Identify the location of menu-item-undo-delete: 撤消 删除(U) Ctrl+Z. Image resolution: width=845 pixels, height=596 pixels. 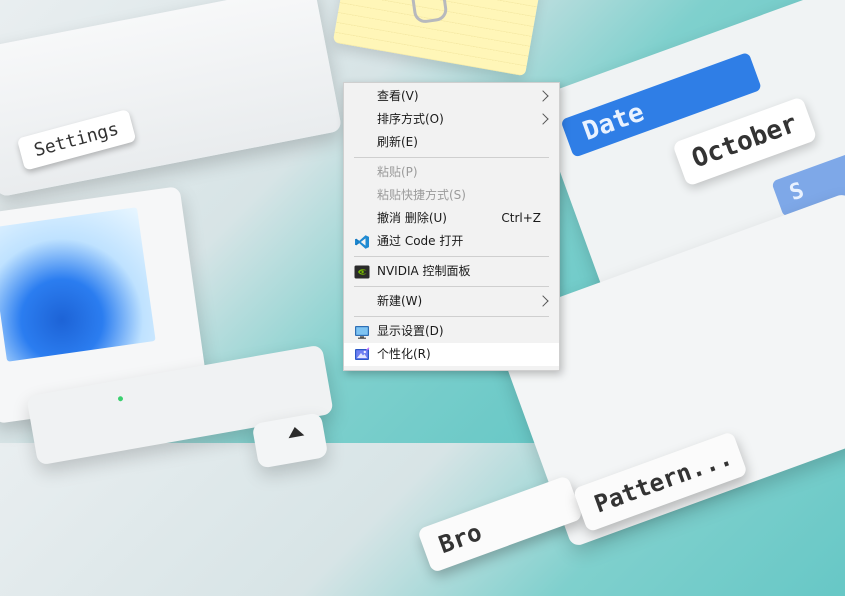
(451, 218).